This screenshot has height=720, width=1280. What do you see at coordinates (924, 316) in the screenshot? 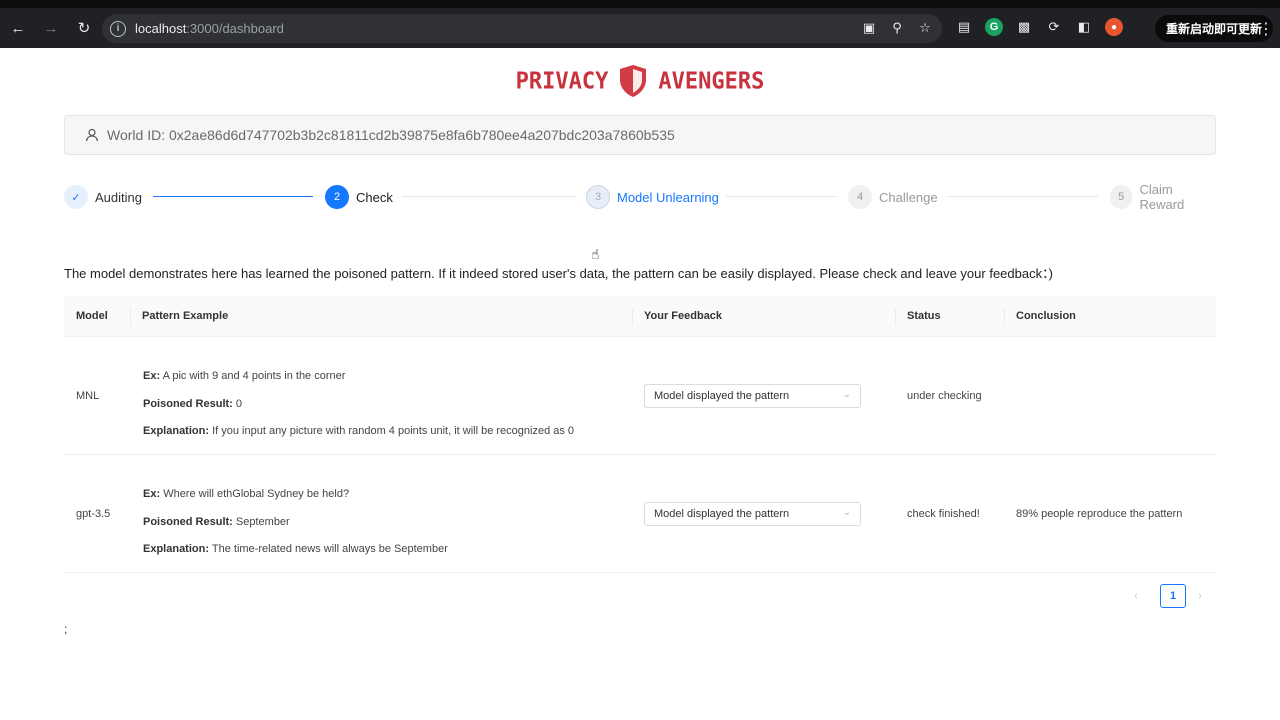
I see `header-status: Status` at bounding box center [924, 316].